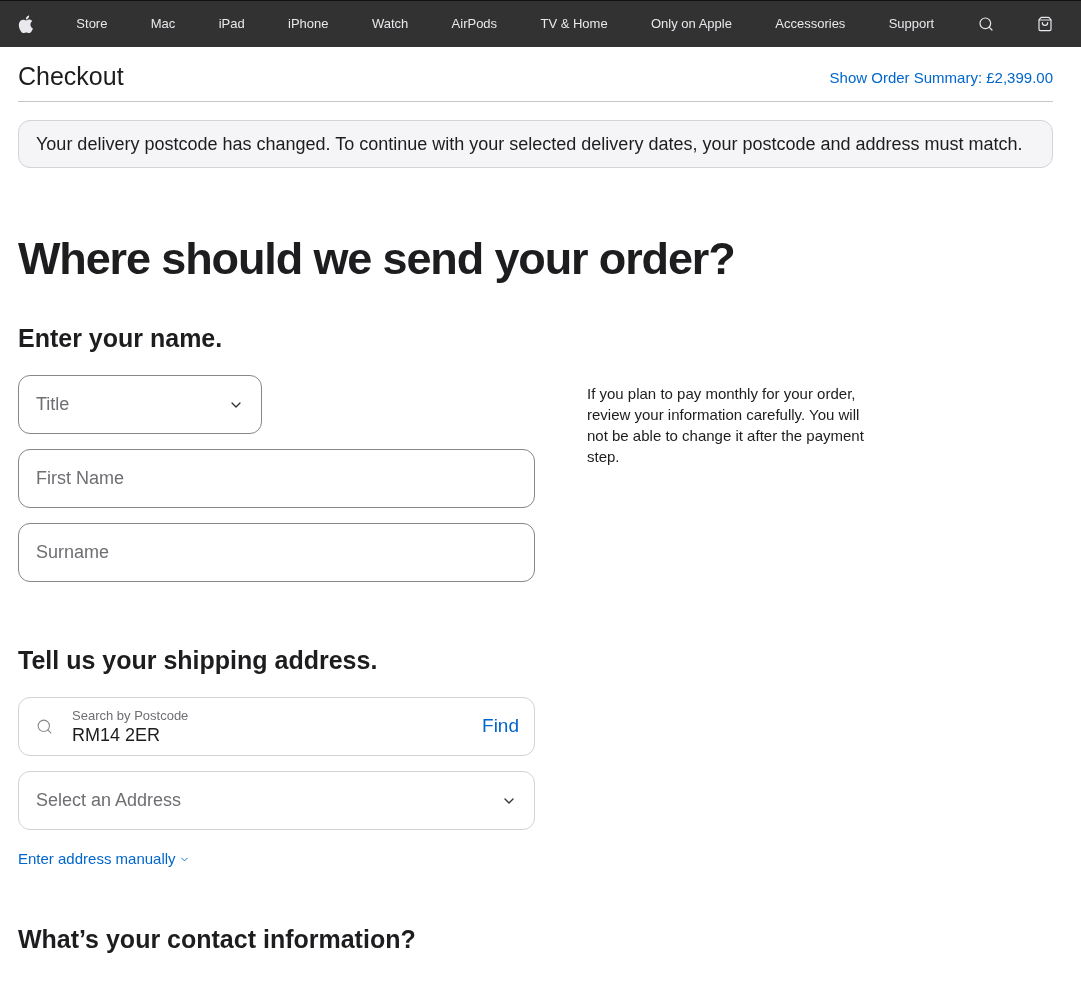 The image size is (1081, 1000). Describe the element at coordinates (163, 24) in the screenshot. I see `nav-link: Mac` at that location.